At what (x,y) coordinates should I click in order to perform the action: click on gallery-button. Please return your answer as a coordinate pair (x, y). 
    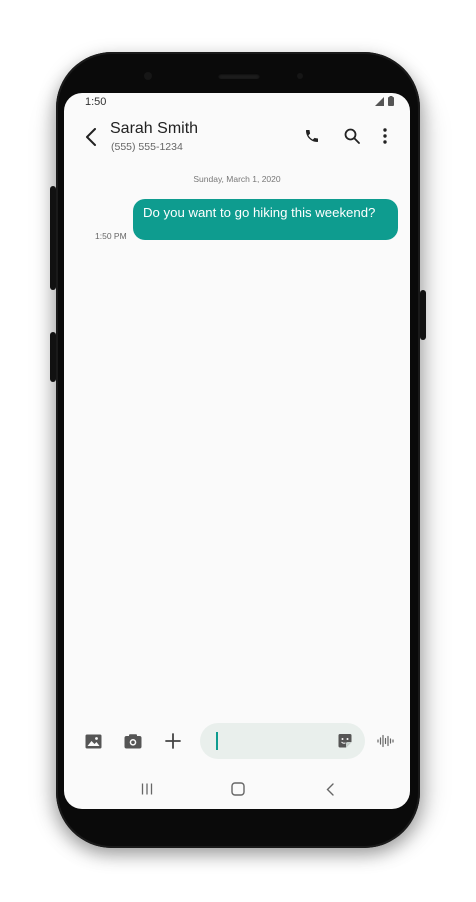
    Looking at the image, I should click on (93, 741).